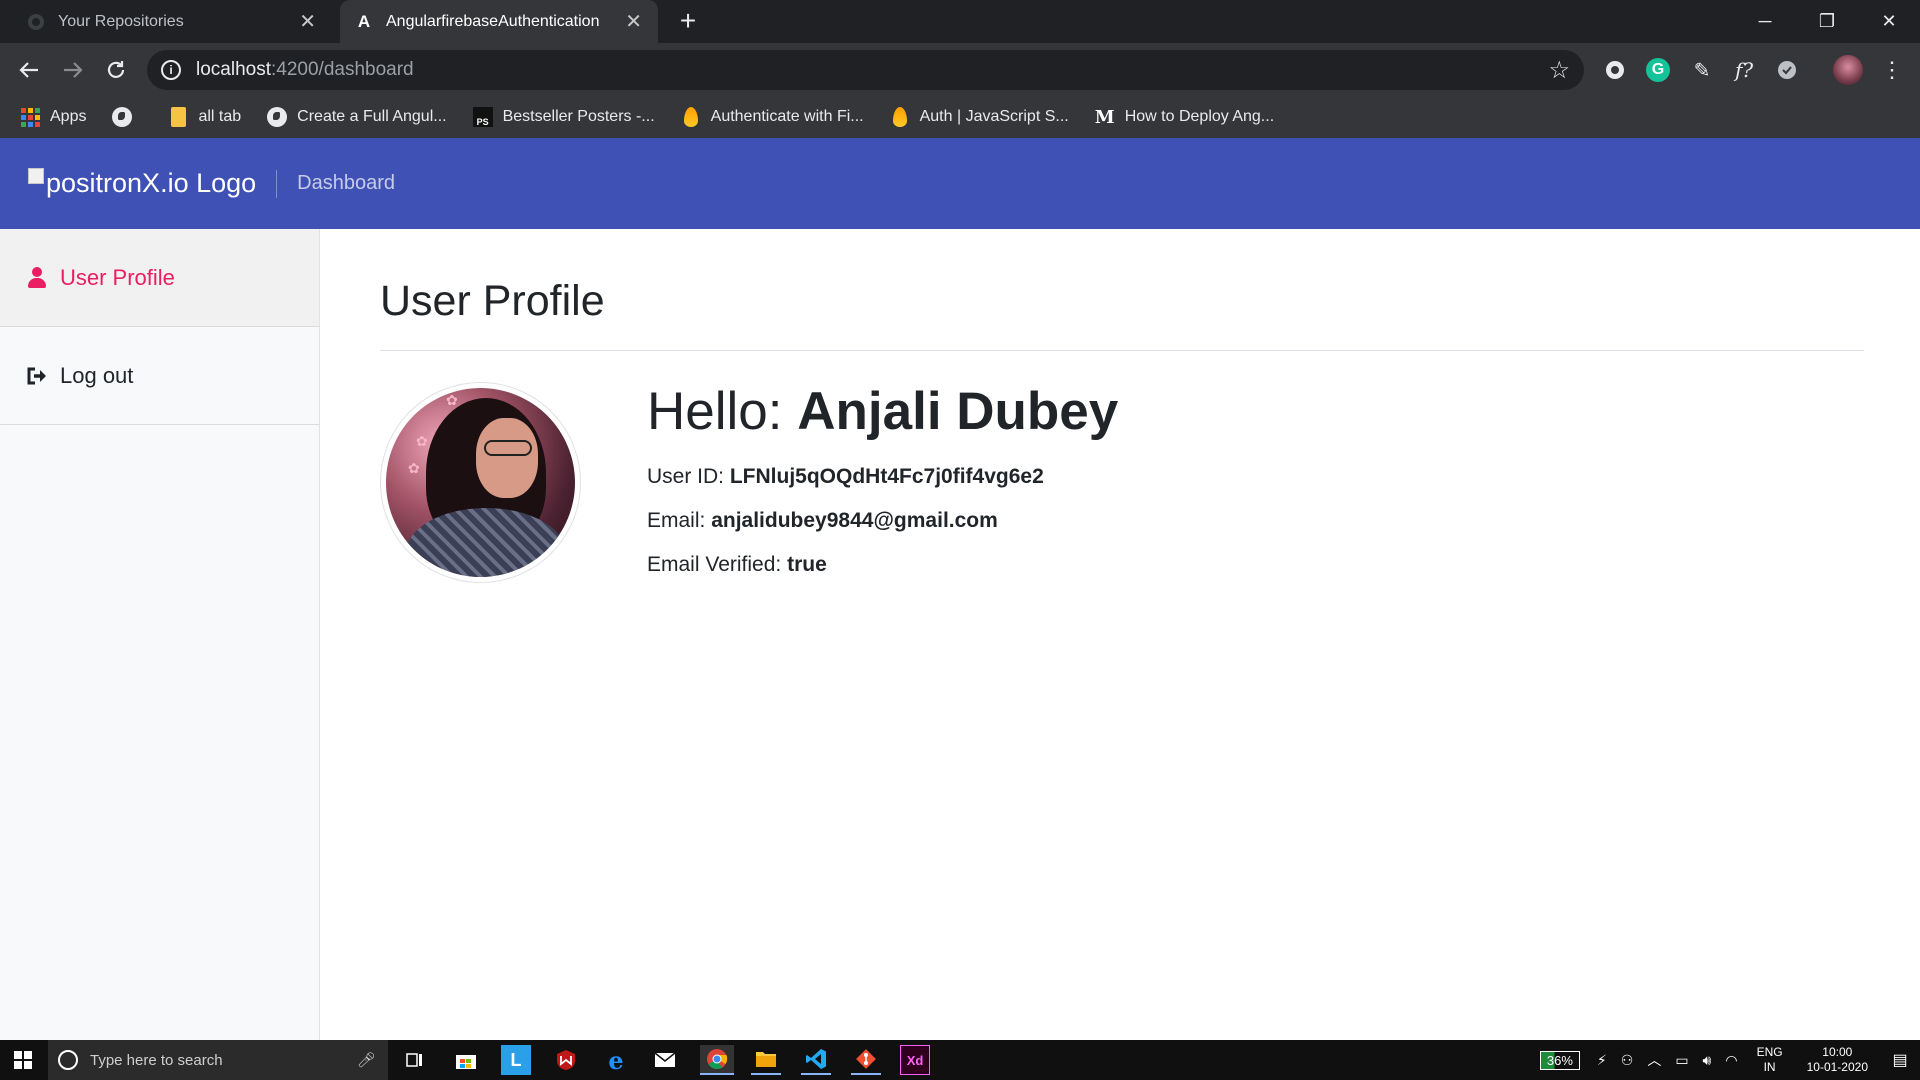 The width and height of the screenshot is (1920, 1080). I want to click on sidebar: User Profile Log out, so click(160, 634).